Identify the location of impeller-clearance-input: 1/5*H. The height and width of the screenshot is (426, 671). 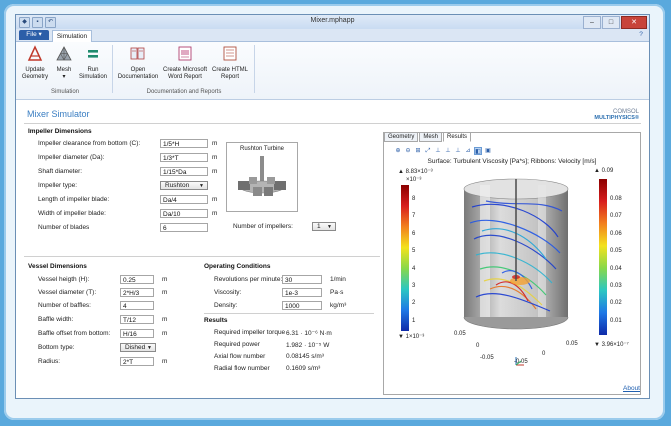
(184, 143).